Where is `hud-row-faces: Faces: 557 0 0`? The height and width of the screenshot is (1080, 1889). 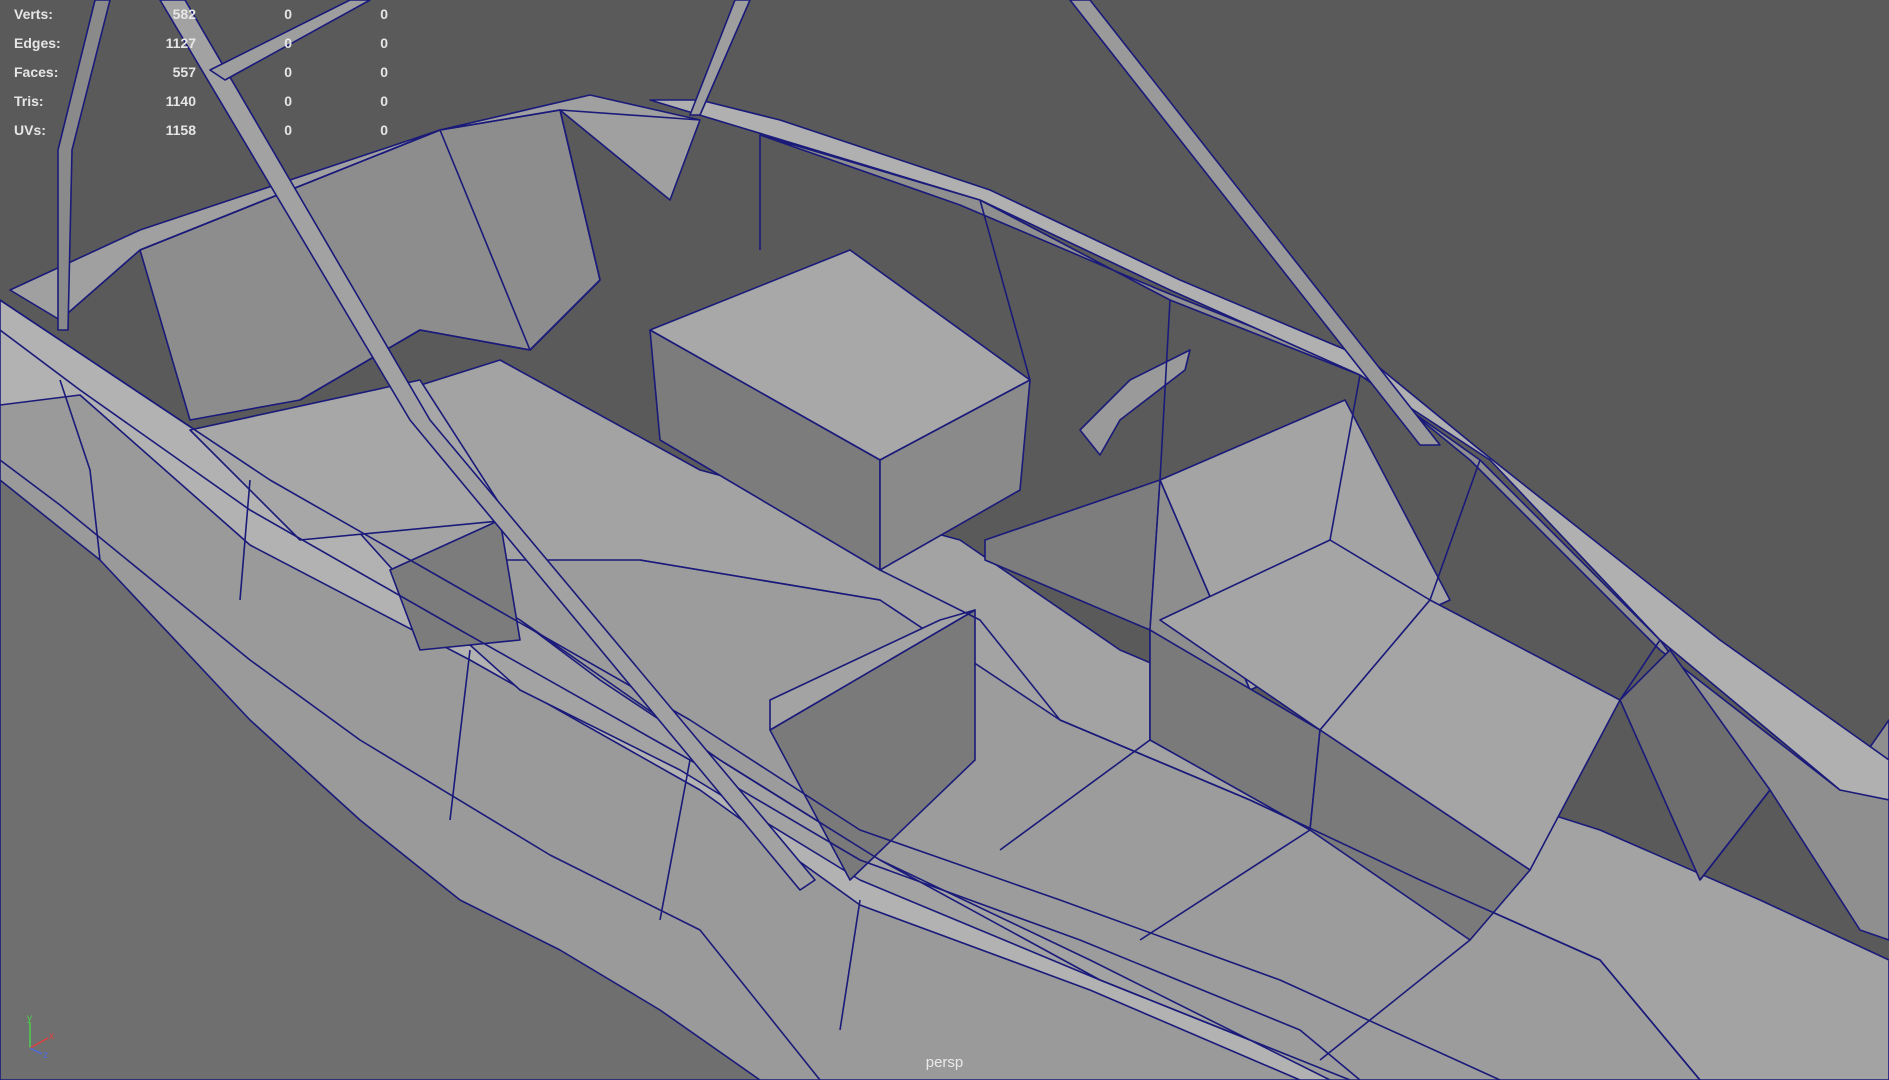
hud-row-faces: Faces: 557 0 0 is located at coordinates (201, 72).